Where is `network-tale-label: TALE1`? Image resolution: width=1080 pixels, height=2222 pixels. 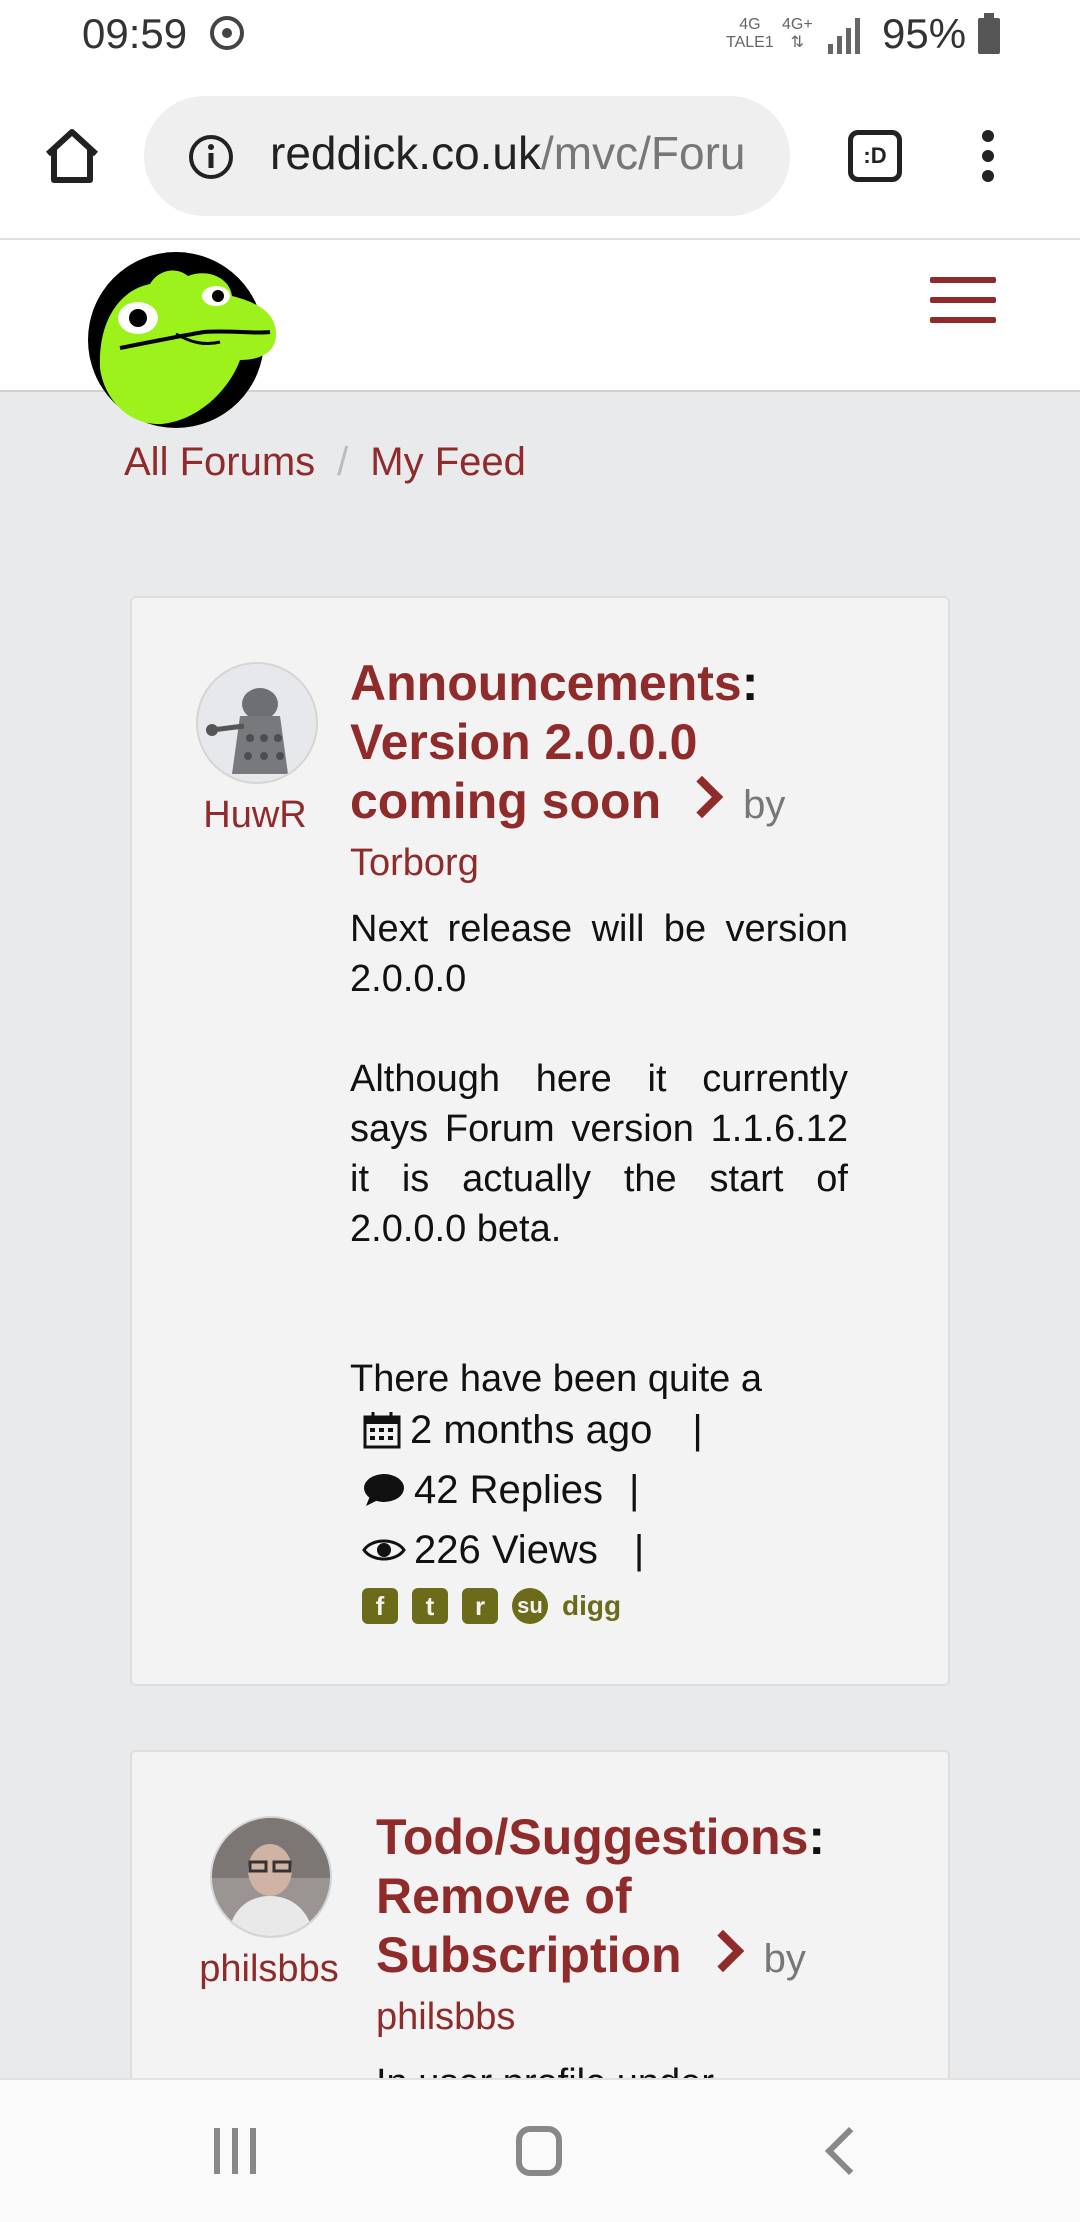
network-tale-label: TALE1 is located at coordinates (750, 42).